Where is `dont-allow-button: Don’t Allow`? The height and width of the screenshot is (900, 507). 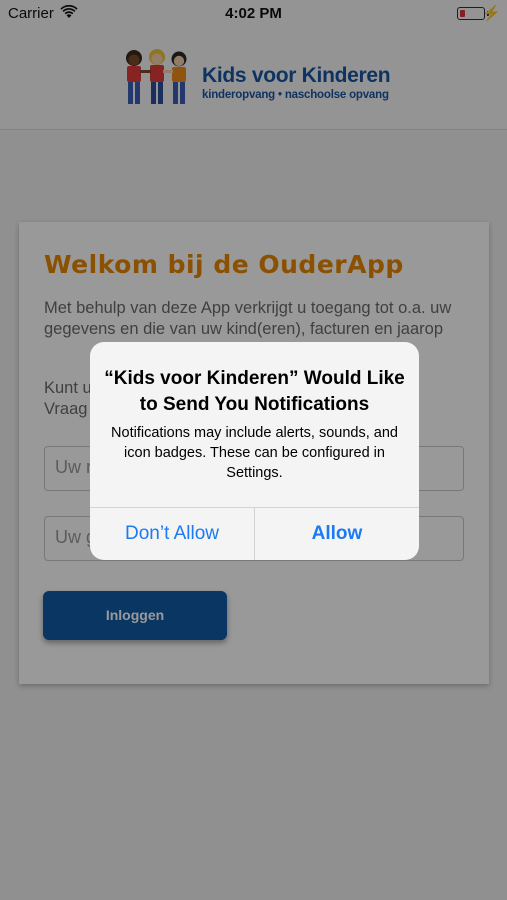 dont-allow-button: Don’t Allow is located at coordinates (172, 534).